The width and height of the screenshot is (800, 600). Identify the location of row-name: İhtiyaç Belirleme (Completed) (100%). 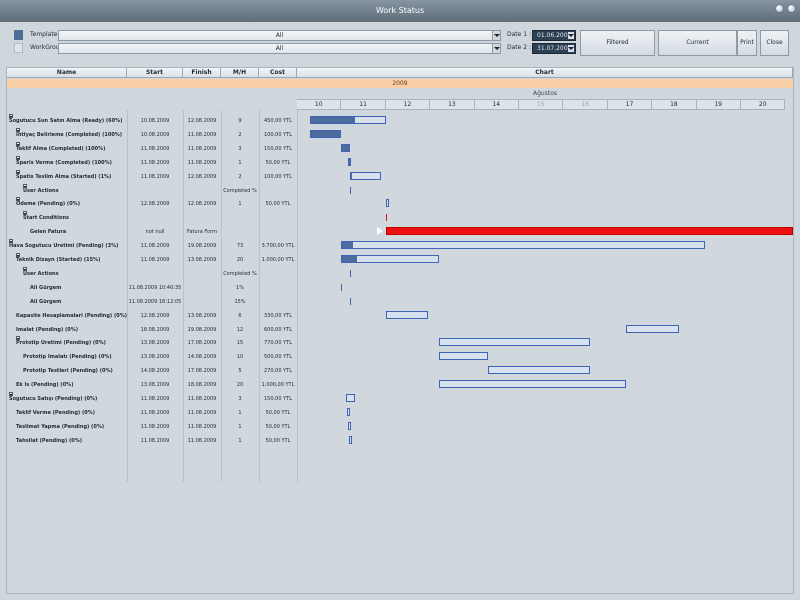
(69, 134).